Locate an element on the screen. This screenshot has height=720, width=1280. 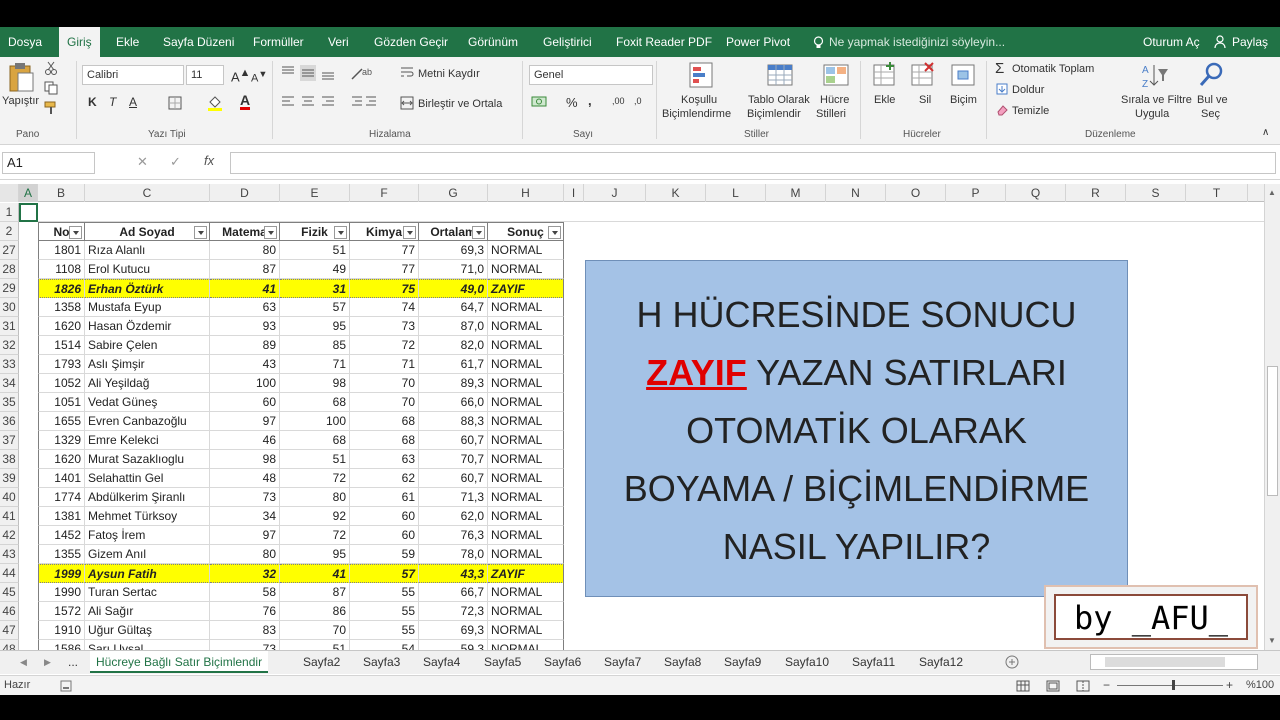
sheet-tab: Sayfa3 is located at coordinates (381, 662).